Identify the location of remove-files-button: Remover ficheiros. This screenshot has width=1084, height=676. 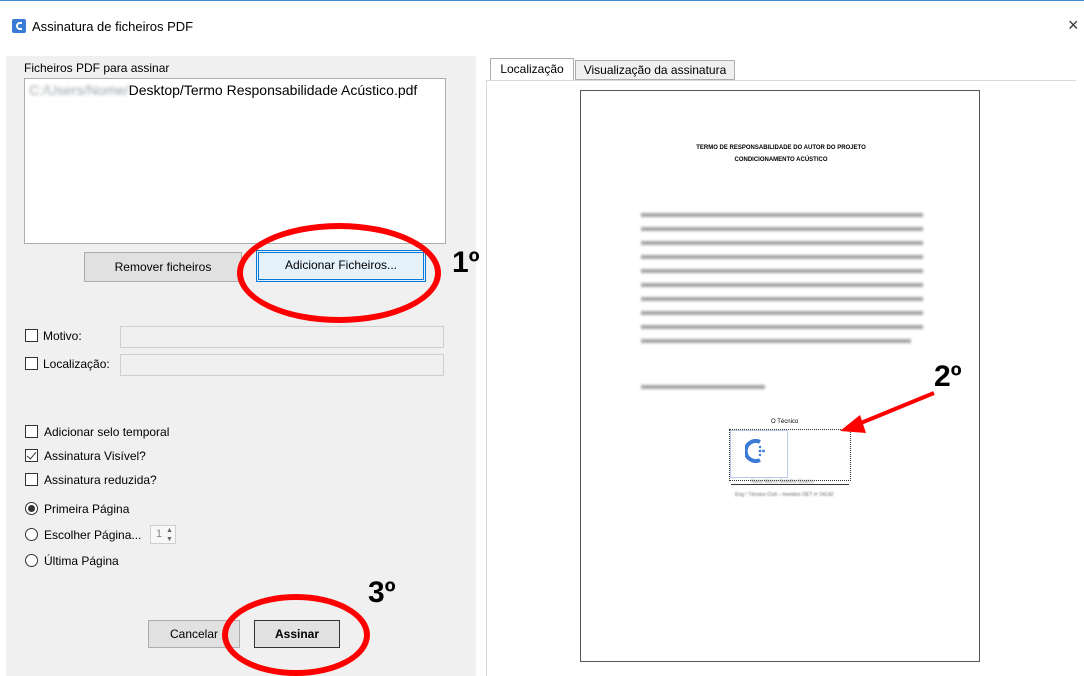
(163, 267).